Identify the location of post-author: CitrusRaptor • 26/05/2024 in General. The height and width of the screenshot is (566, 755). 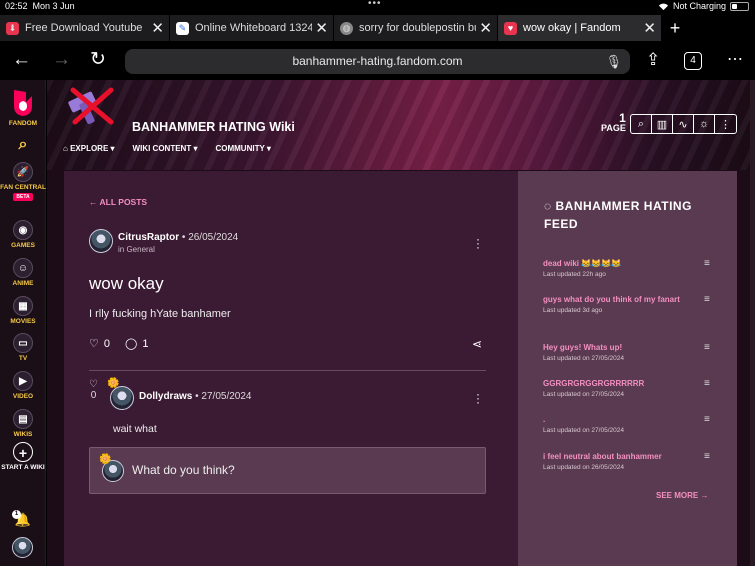
(178, 243).